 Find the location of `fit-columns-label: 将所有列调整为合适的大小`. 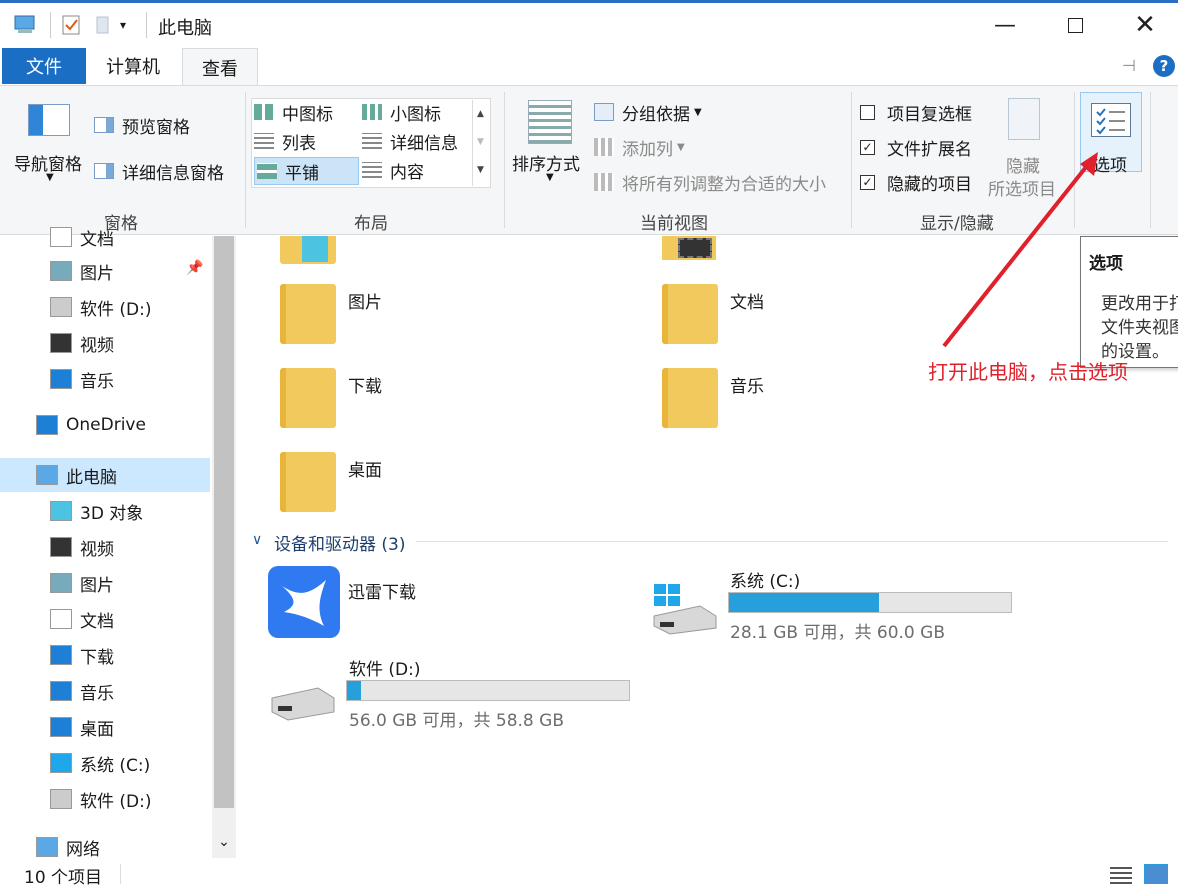

fit-columns-label: 将所有列调整为合适的大小 is located at coordinates (724, 184).